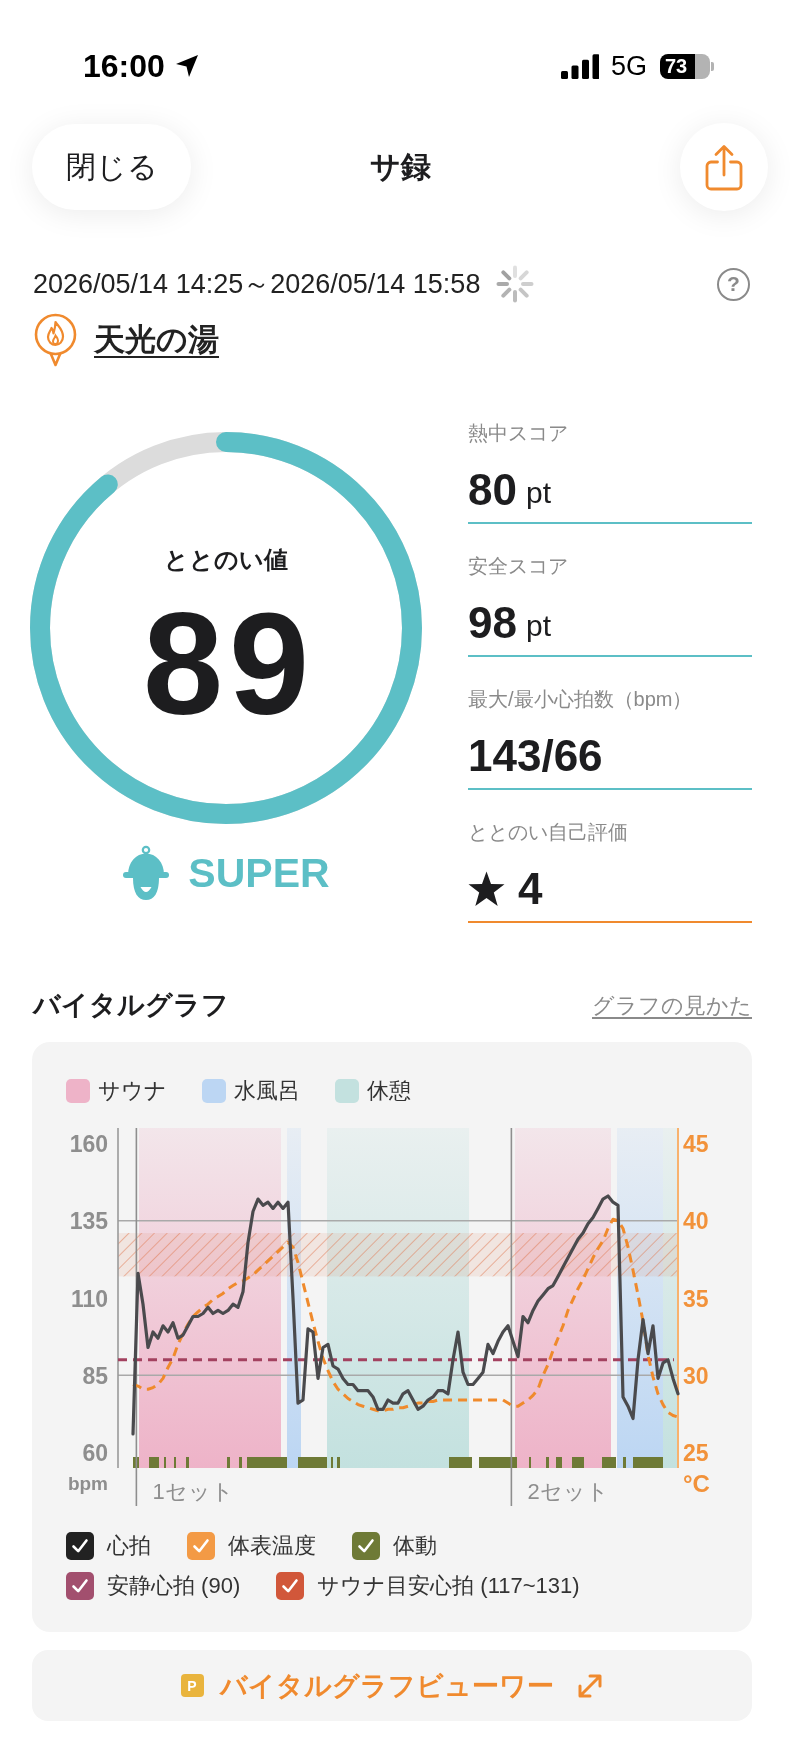 Image resolution: width=800 pixels, height=1739 pixels. I want to click on badge: P, so click(192, 1685).